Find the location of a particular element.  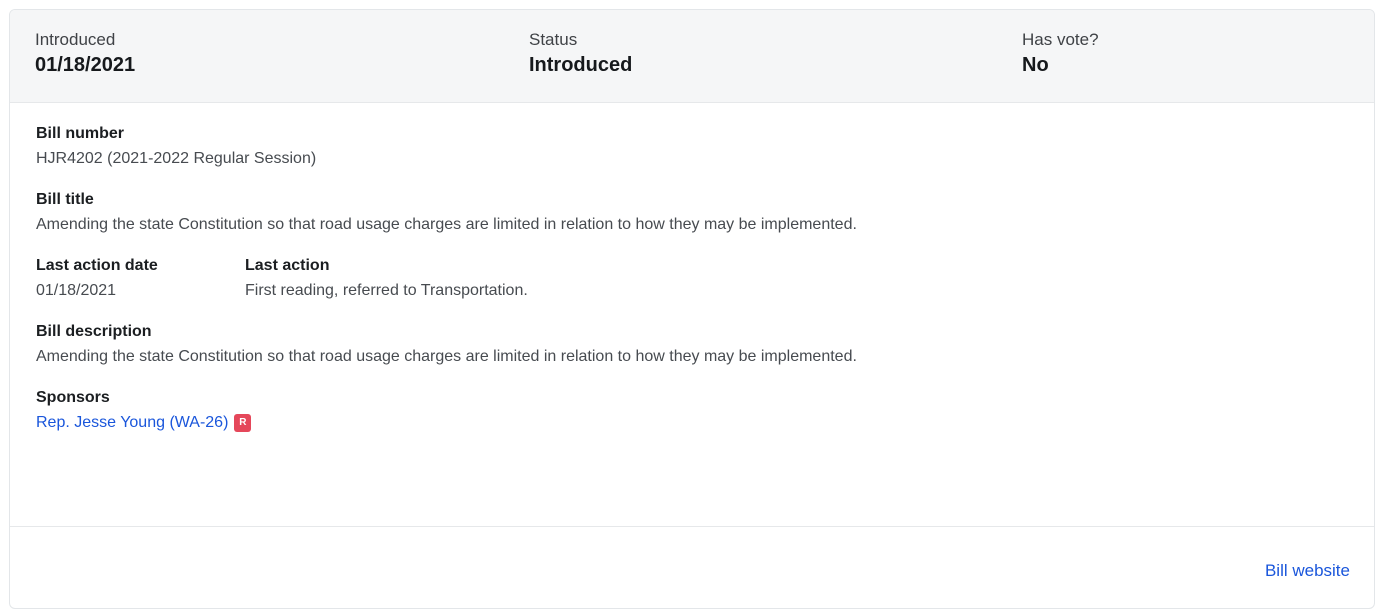

status-summary: Status Introduced is located at coordinates (580, 53).